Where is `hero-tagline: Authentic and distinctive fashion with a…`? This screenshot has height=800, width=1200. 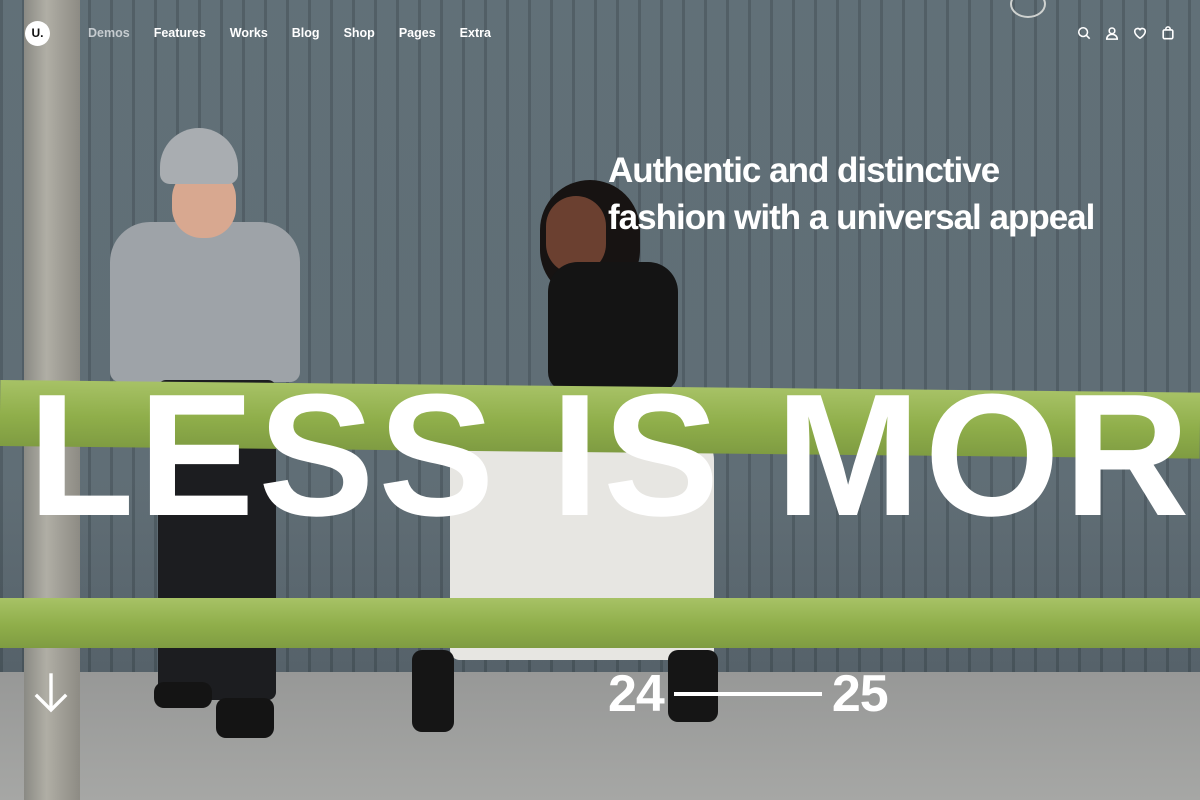 hero-tagline: Authentic and distinctive fashion with a… is located at coordinates (888, 194).